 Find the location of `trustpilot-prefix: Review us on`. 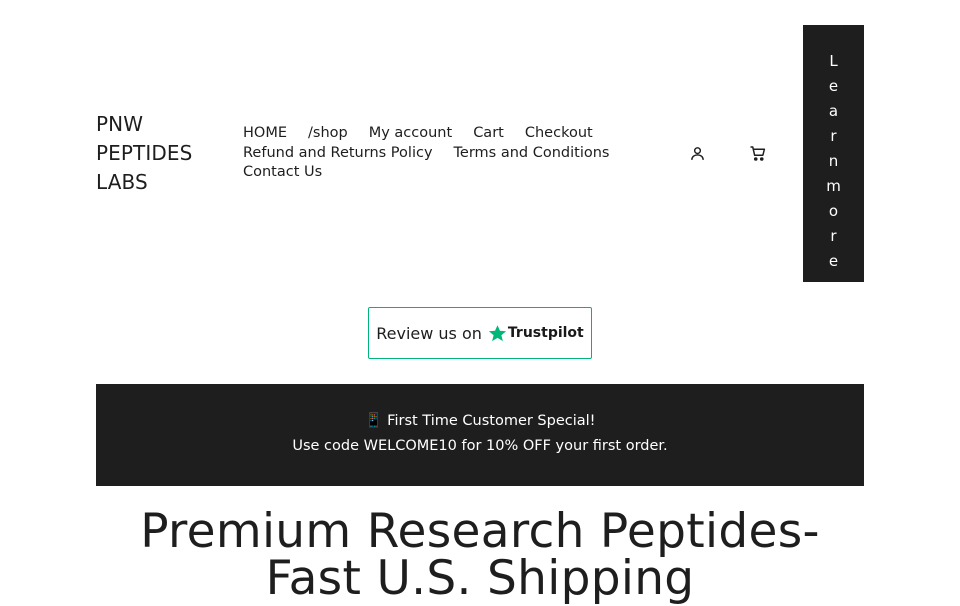

trustpilot-prefix: Review us on is located at coordinates (429, 333).